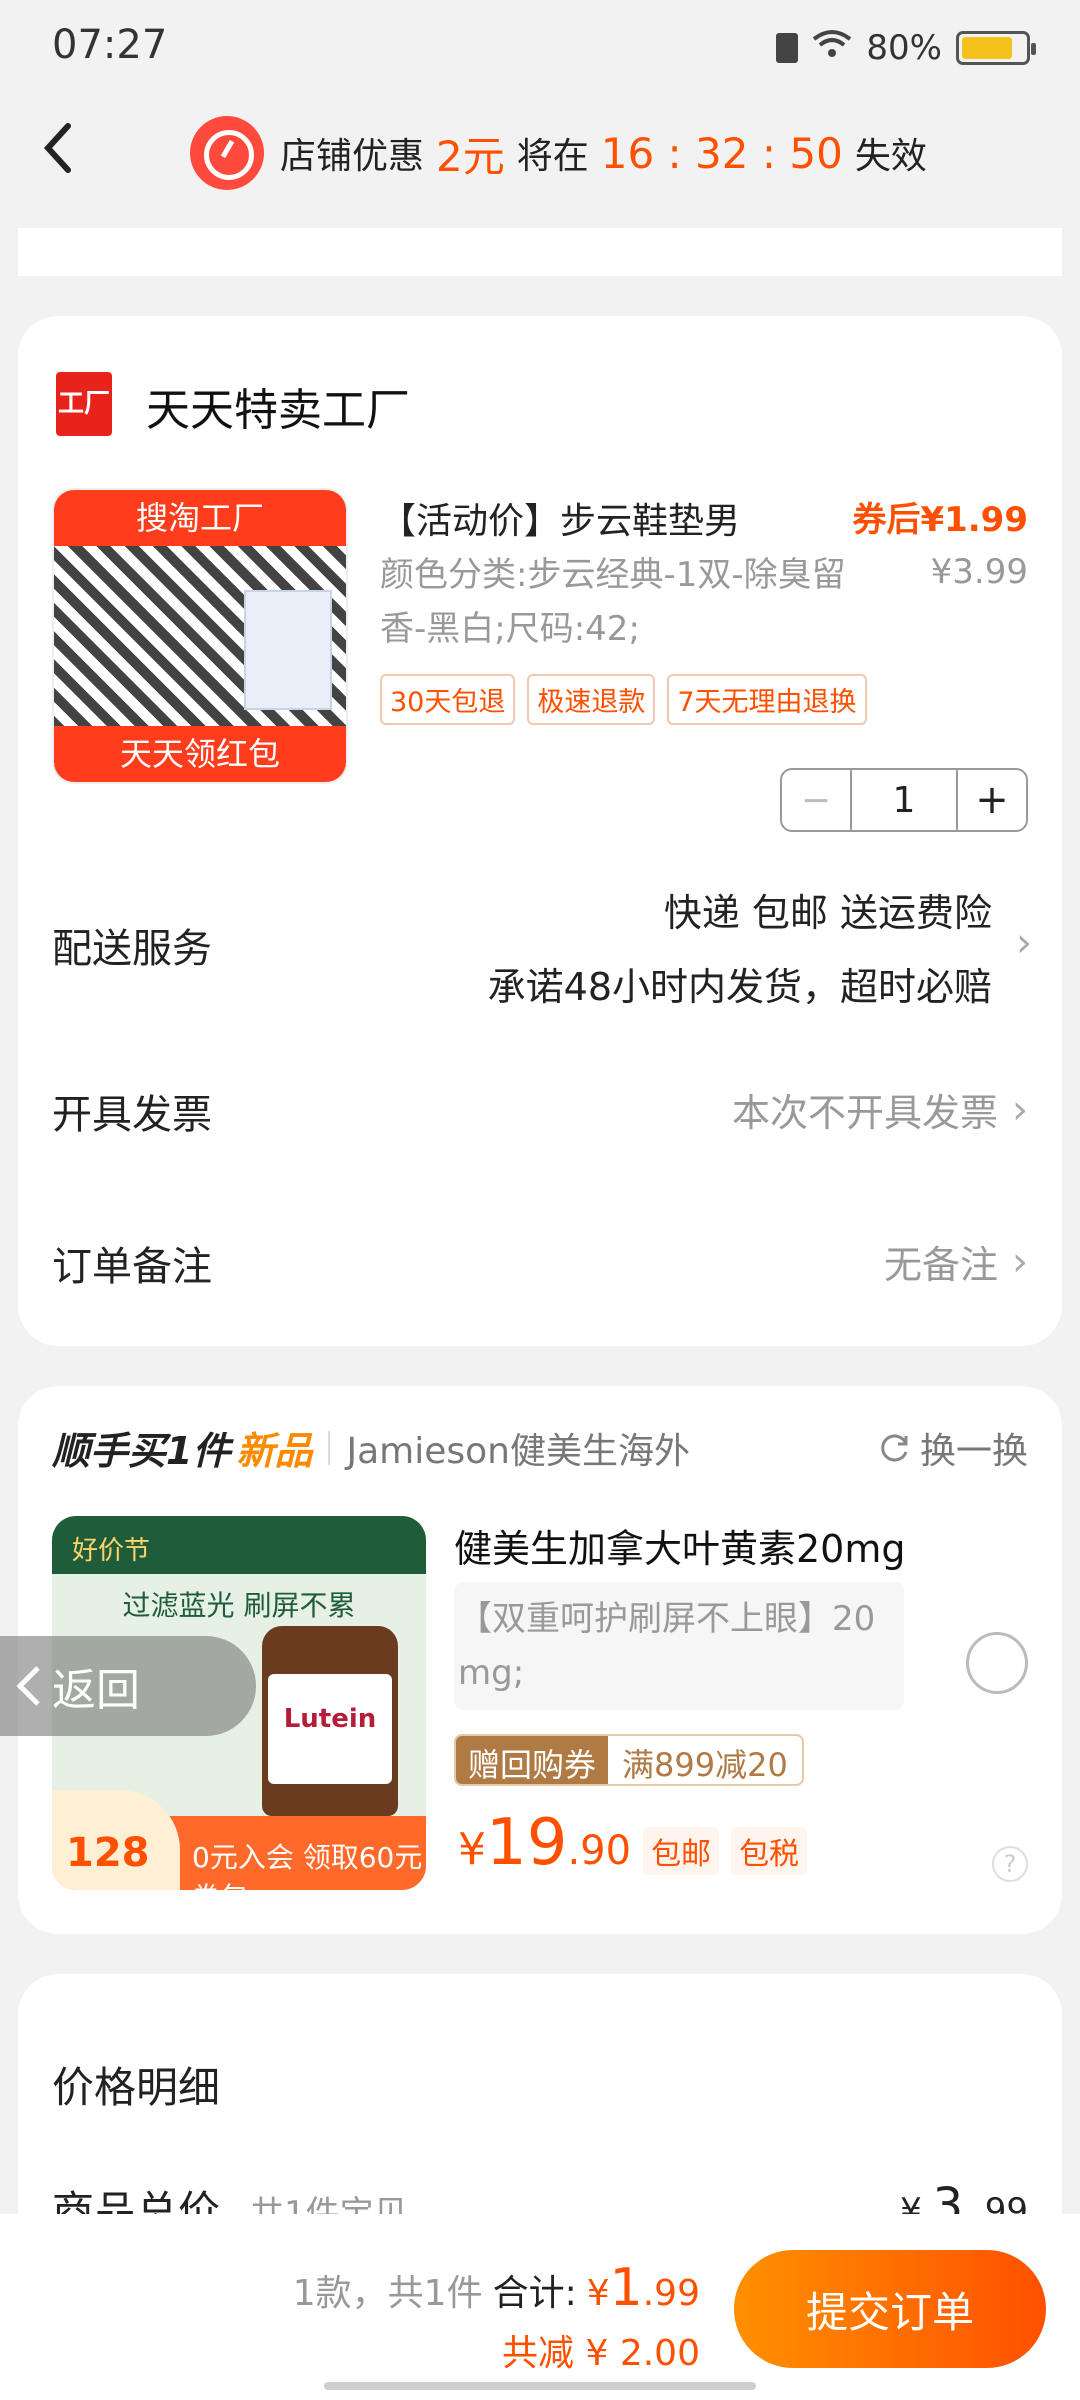 Image resolution: width=1080 pixels, height=2400 pixels. Describe the element at coordinates (352, 156) in the screenshot. I see `promo-prefix: 店铺优惠` at that location.